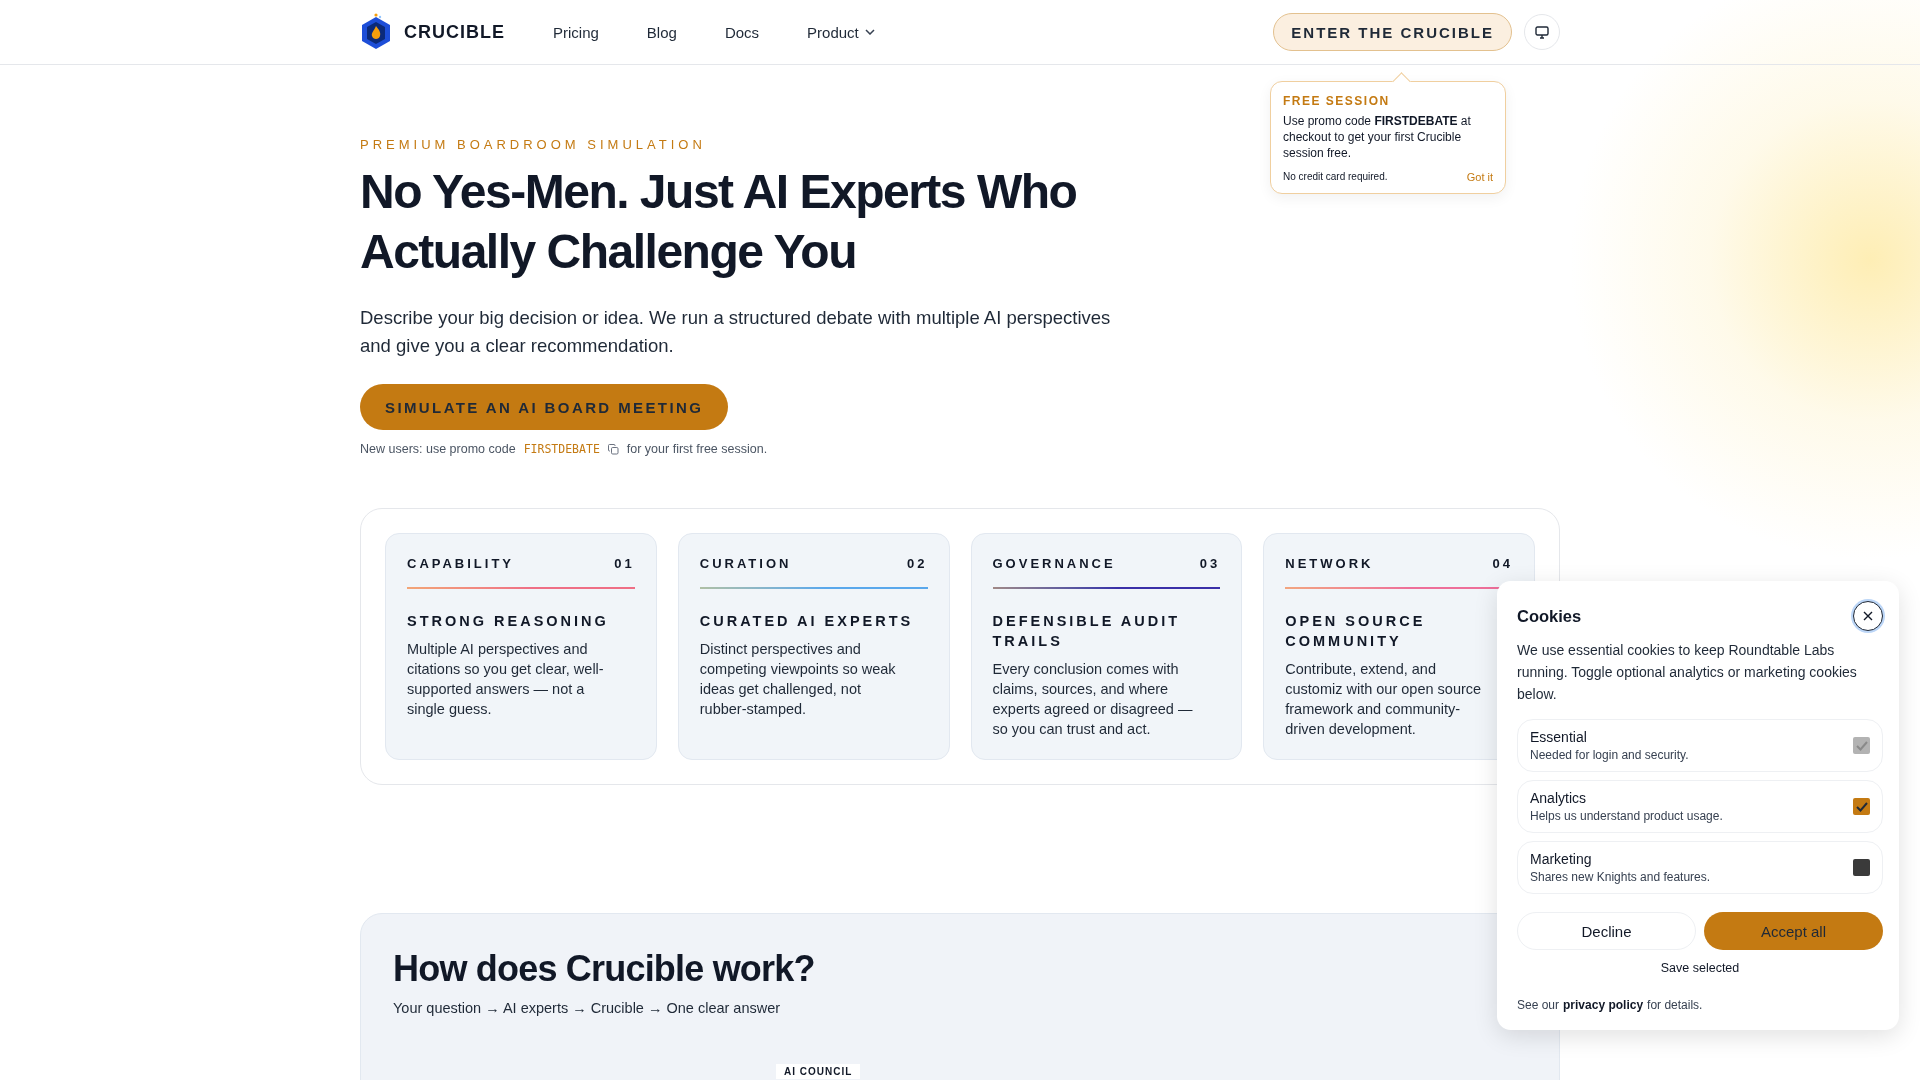 The width and height of the screenshot is (1920, 1080). Describe the element at coordinates (841, 32) in the screenshot. I see `nav-dropdown: Product` at that location.